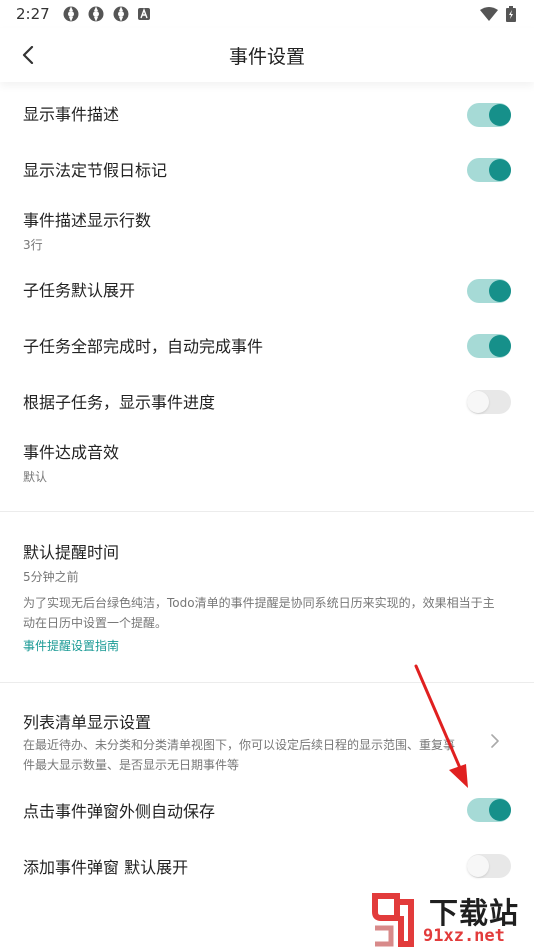 The image size is (534, 950). Describe the element at coordinates (51, 577) in the screenshot. I see `setting-value: 5分钟之前` at that location.